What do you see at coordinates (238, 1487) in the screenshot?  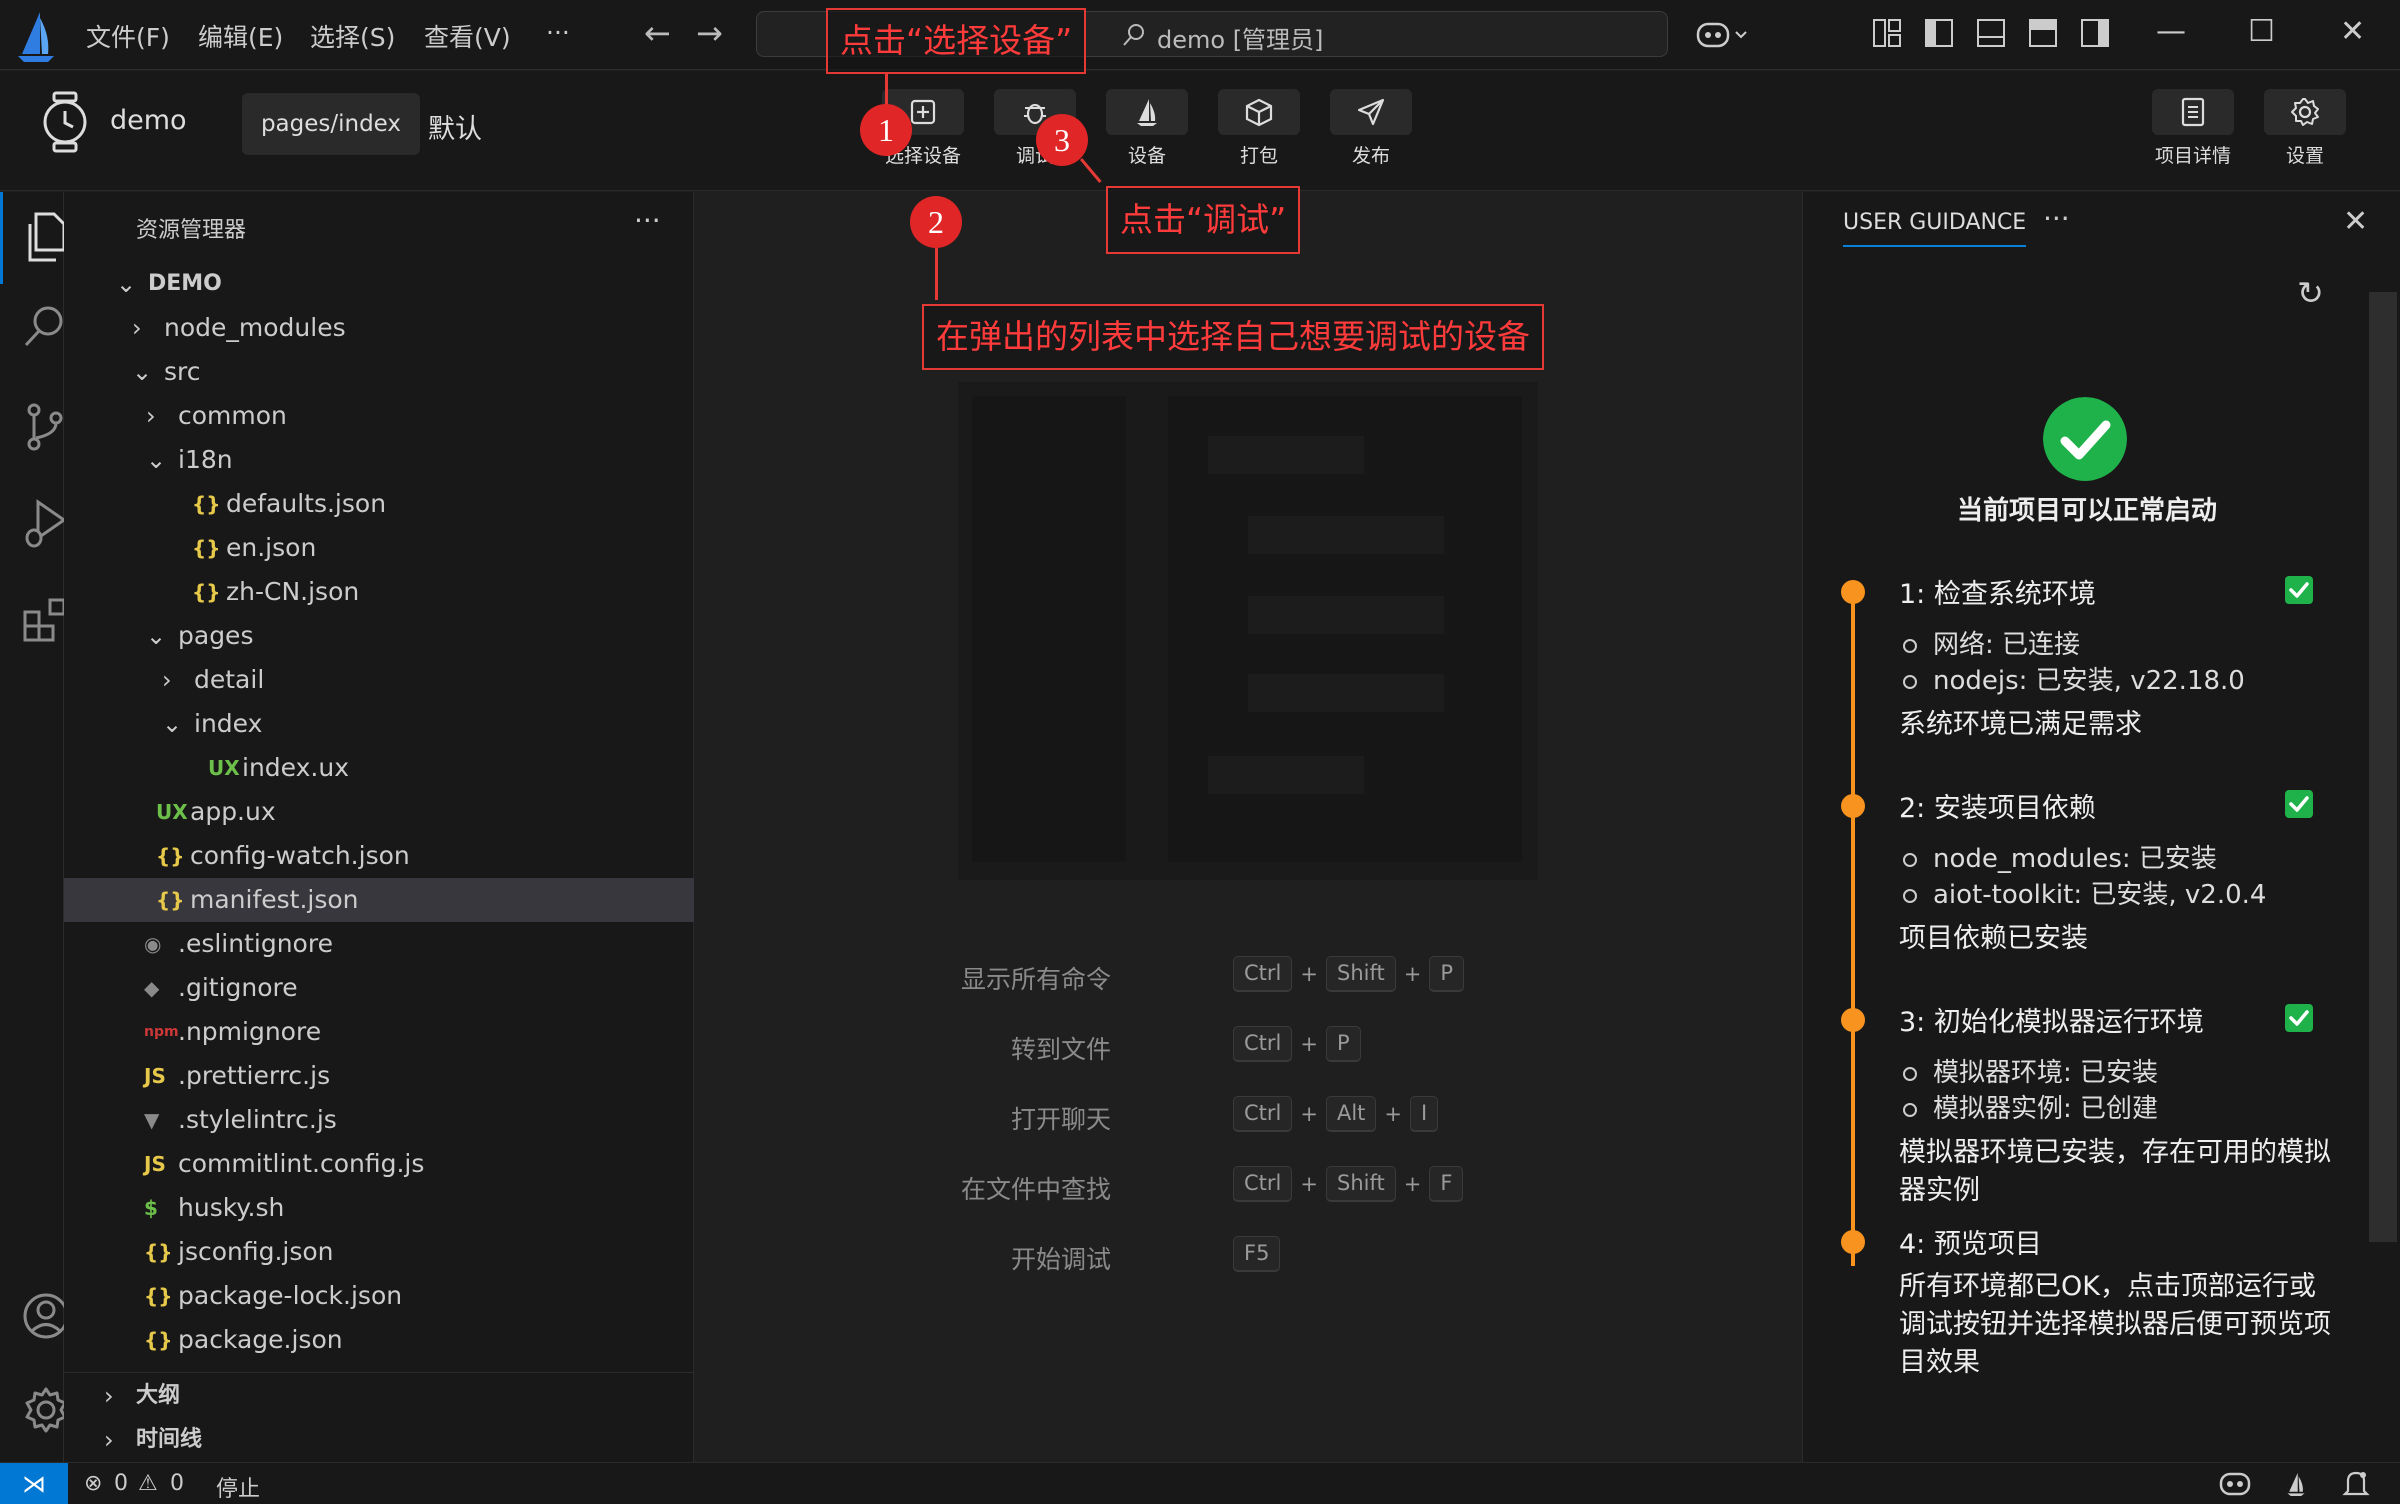 I see `stop-button: 停止` at bounding box center [238, 1487].